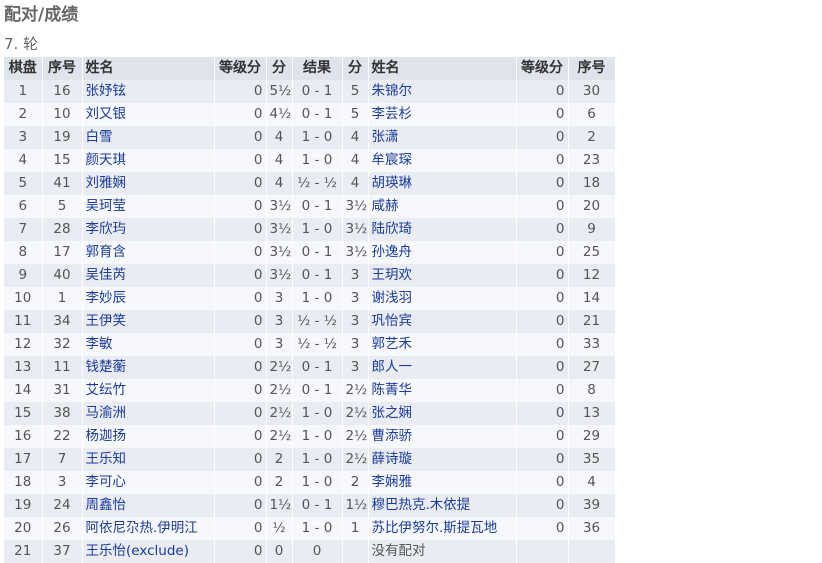 This screenshot has width=822, height=563. I want to click on white-seed-number: 10, so click(62, 114).